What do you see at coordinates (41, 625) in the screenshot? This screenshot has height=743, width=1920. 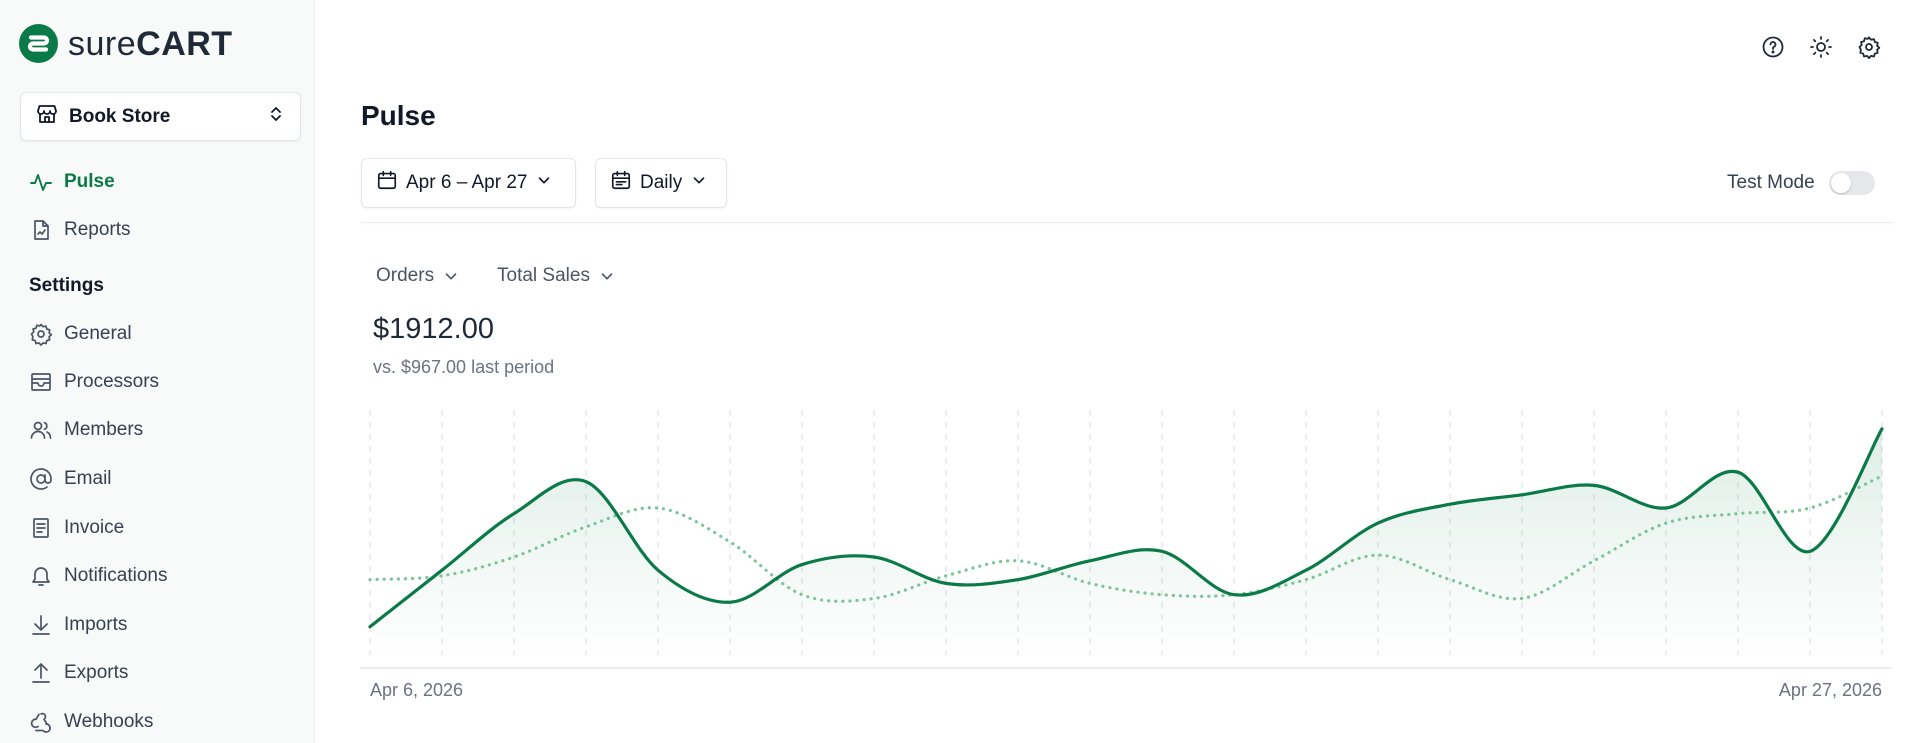 I see `download-icon` at bounding box center [41, 625].